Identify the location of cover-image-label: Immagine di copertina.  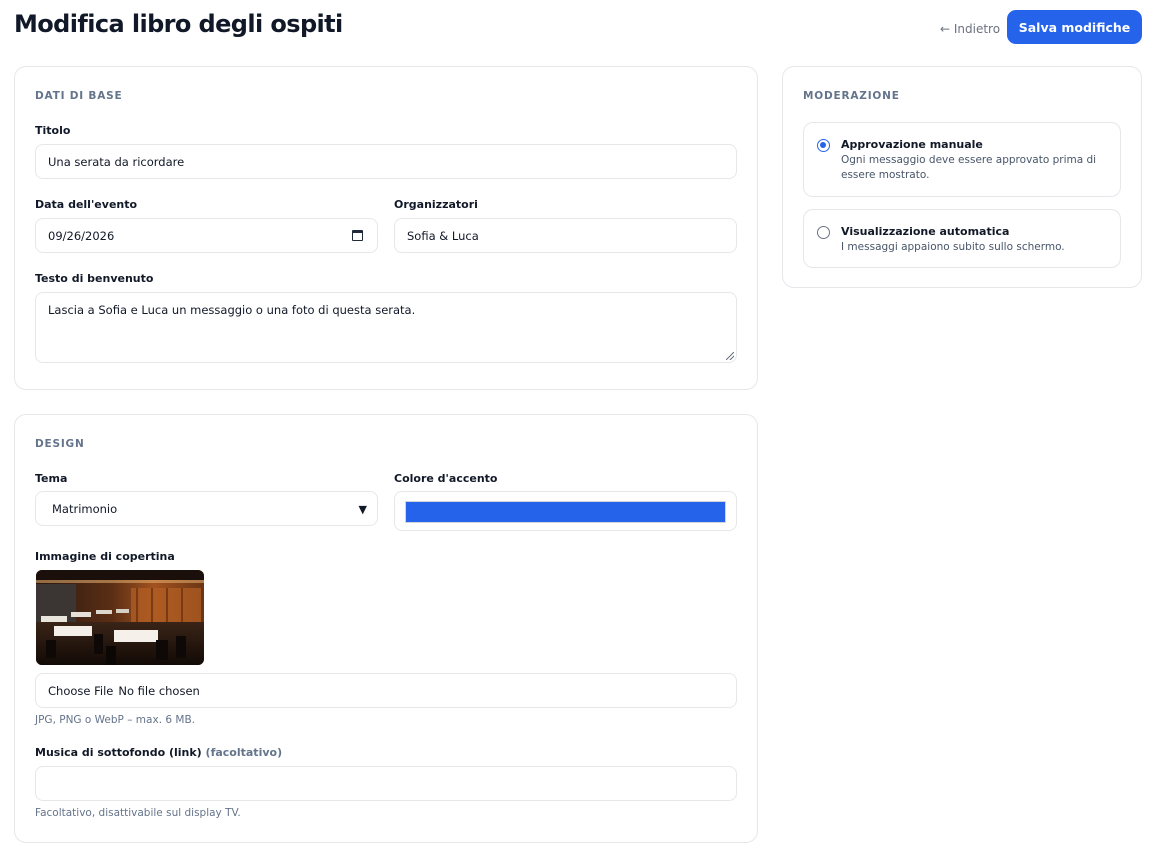
(105, 556).